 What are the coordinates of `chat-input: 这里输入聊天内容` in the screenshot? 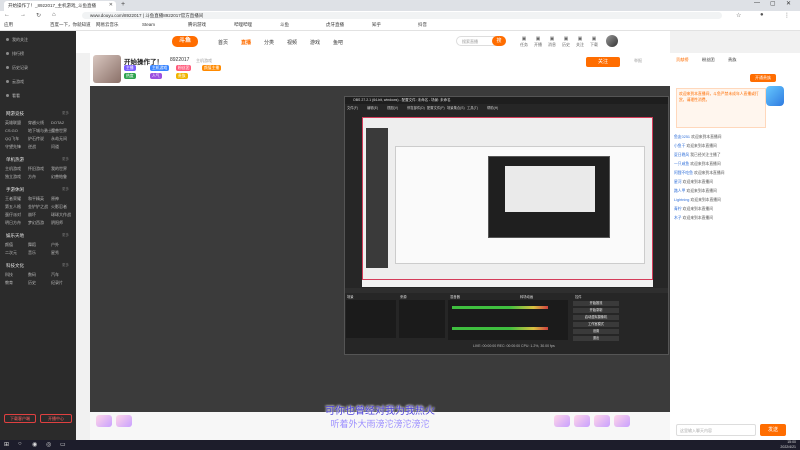 It's located at (716, 430).